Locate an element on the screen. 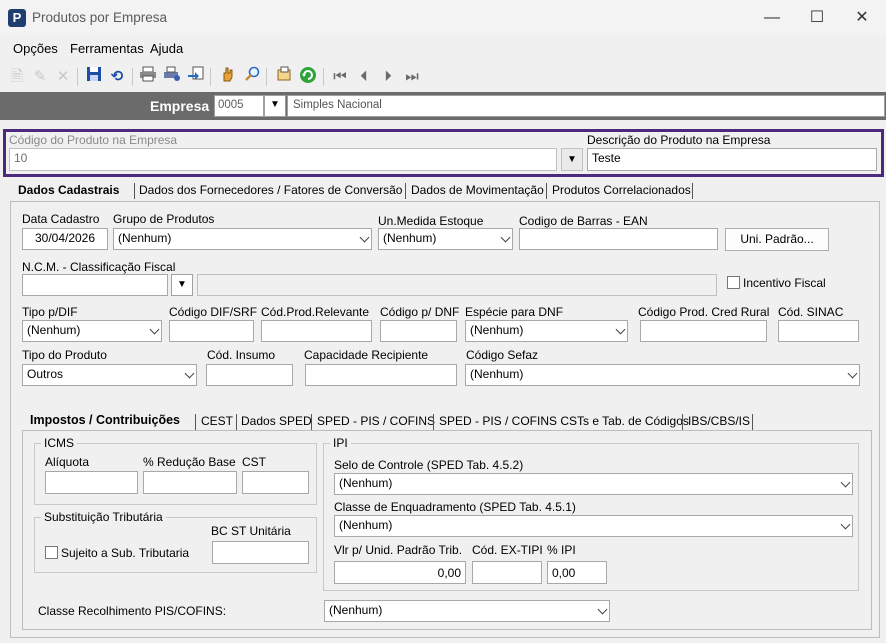  empresa-code-field: 0005 is located at coordinates (239, 106).